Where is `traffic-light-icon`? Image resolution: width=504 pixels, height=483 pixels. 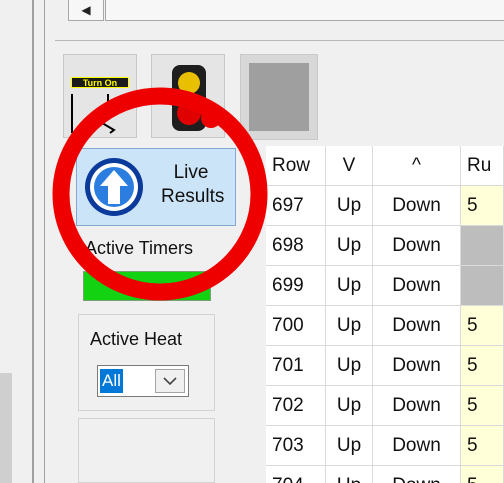
traffic-light-icon is located at coordinates (189, 98).